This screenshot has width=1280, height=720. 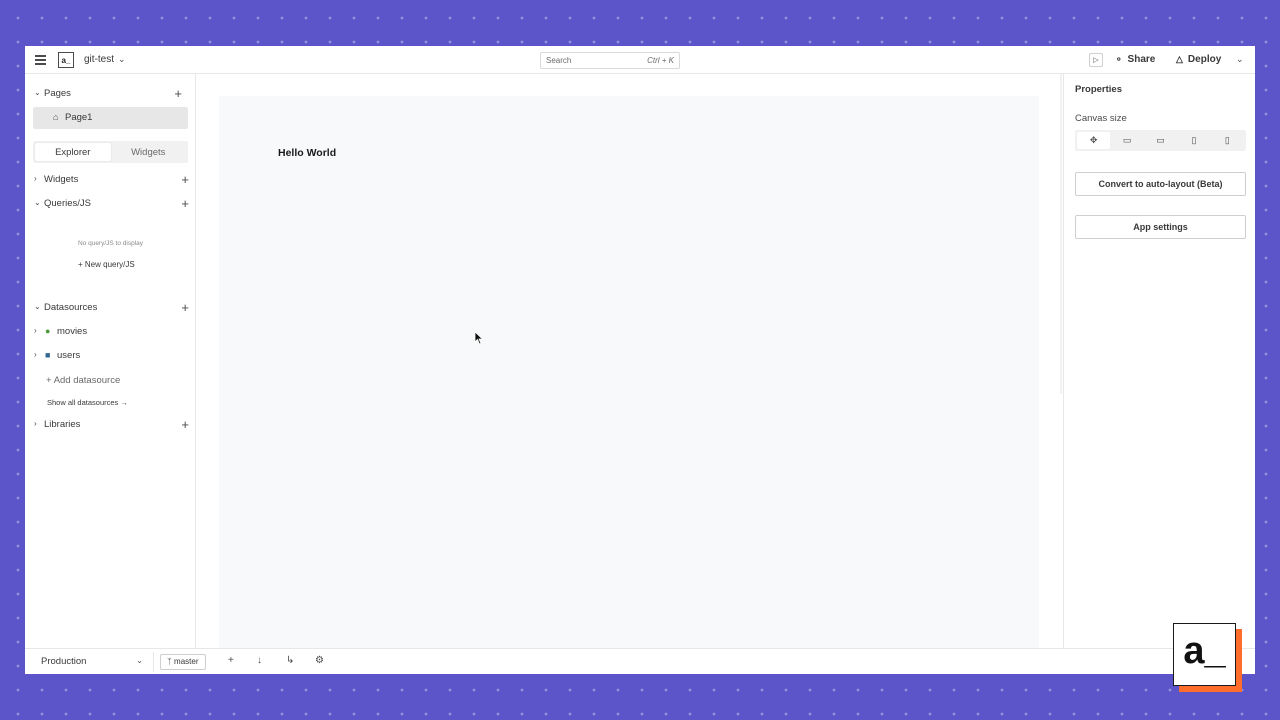 I want to click on share-button: ⚬ Share, so click(x=1135, y=59).